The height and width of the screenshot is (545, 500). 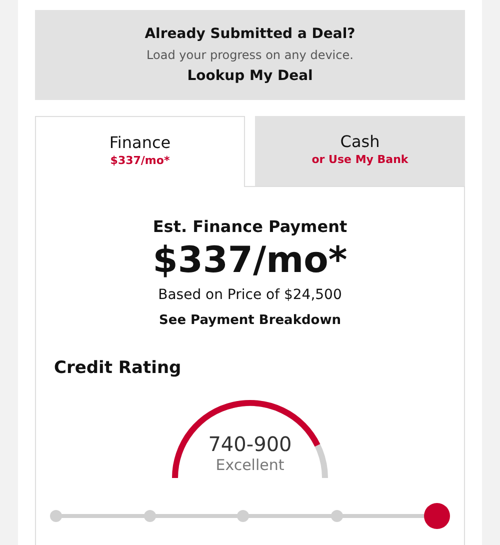 What do you see at coordinates (250, 34) in the screenshot?
I see `lookup-title: Already Submitted a Deal?` at bounding box center [250, 34].